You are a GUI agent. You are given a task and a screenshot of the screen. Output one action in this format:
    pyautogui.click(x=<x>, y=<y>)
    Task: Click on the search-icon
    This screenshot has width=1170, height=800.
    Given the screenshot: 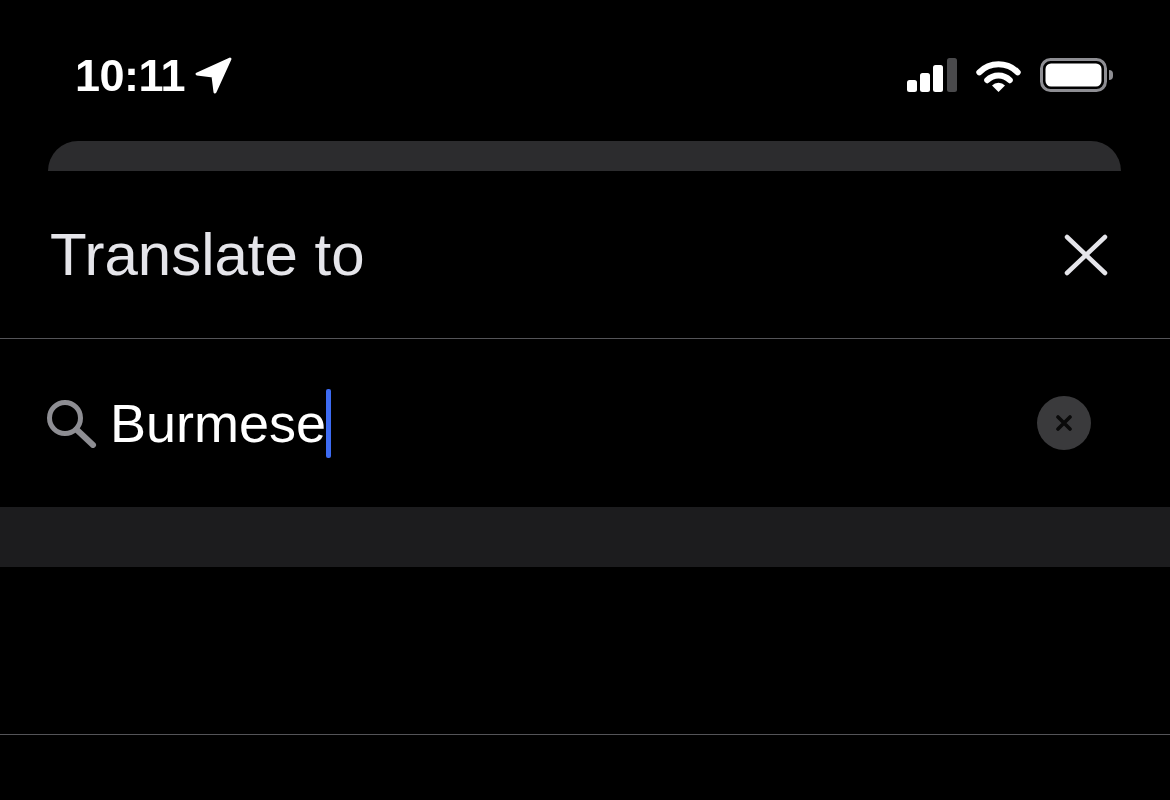 What is the action you would take?
    pyautogui.click(x=71, y=423)
    